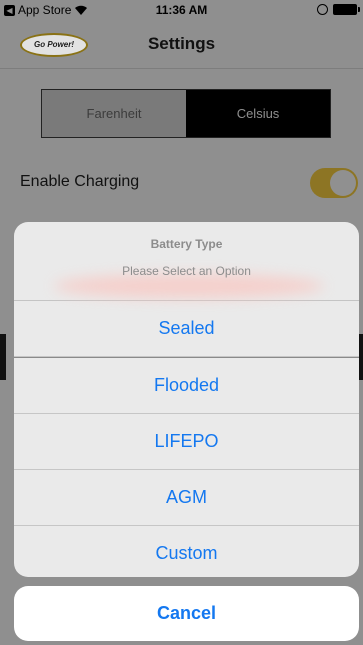 The image size is (363, 645). I want to click on navigation-bar: Go Power! Settings, so click(181, 44).